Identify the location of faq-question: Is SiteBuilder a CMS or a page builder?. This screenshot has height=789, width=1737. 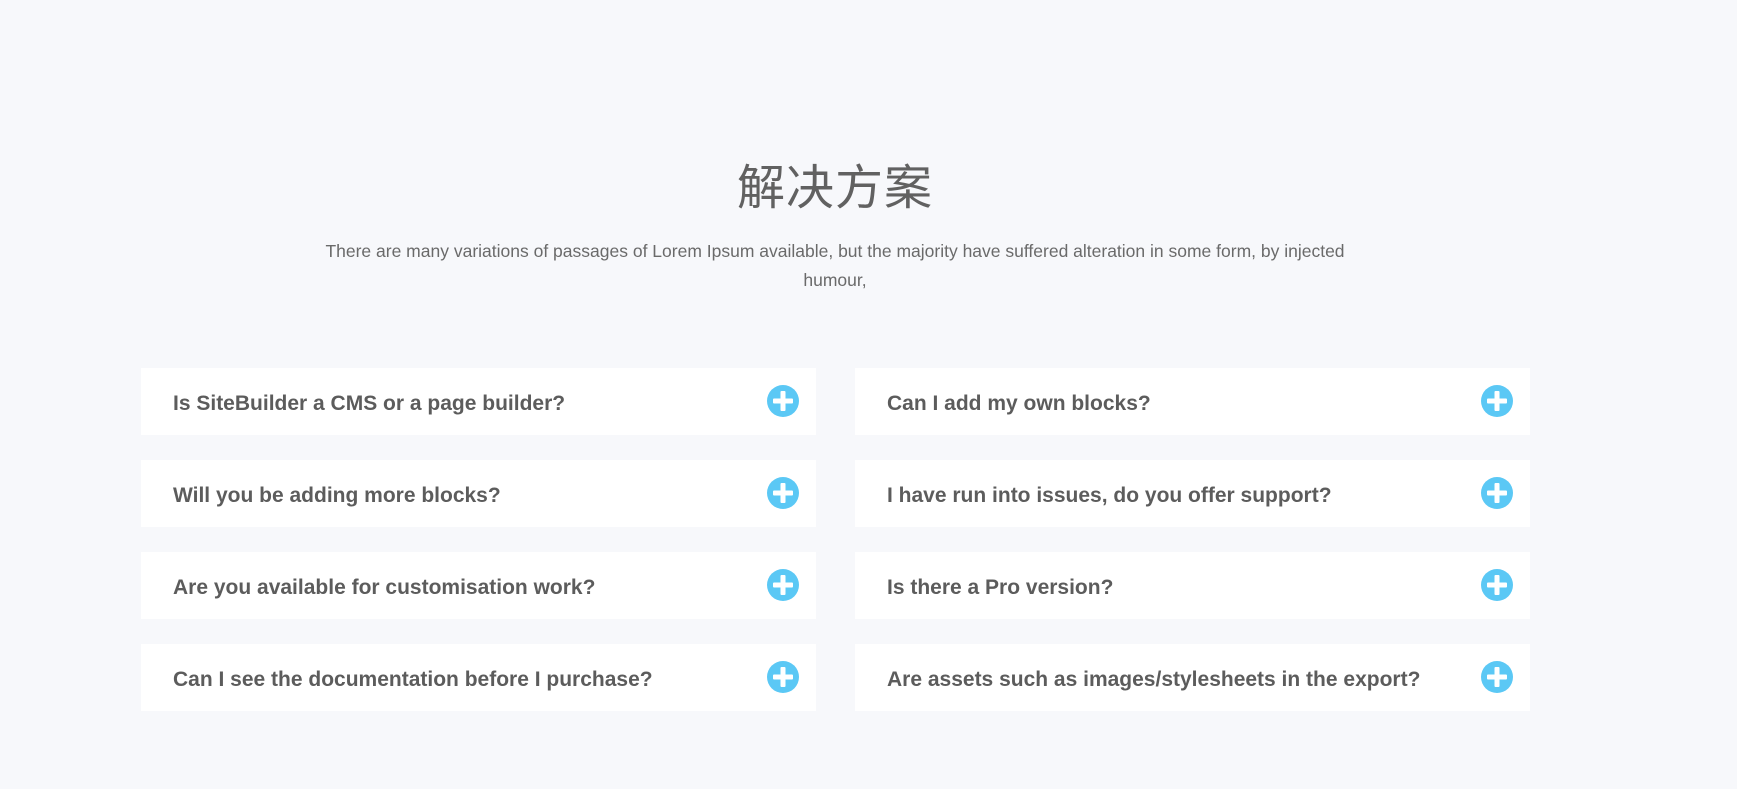
(369, 403).